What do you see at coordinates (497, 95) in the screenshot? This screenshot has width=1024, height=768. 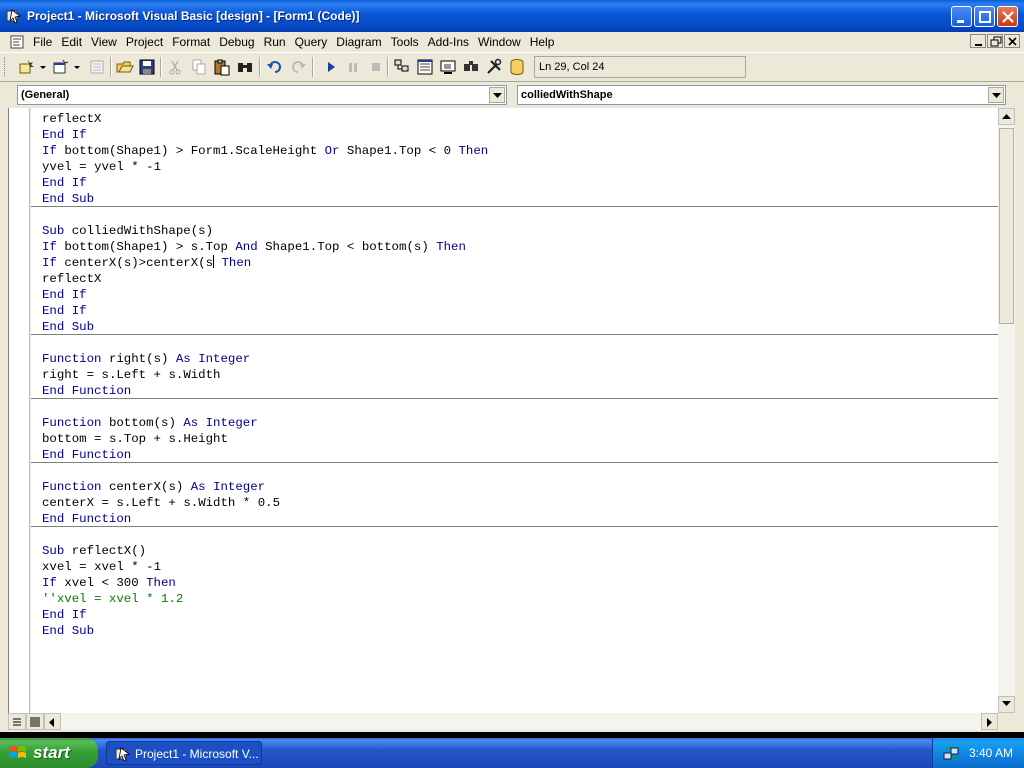 I see `object-dropdown-button` at bounding box center [497, 95].